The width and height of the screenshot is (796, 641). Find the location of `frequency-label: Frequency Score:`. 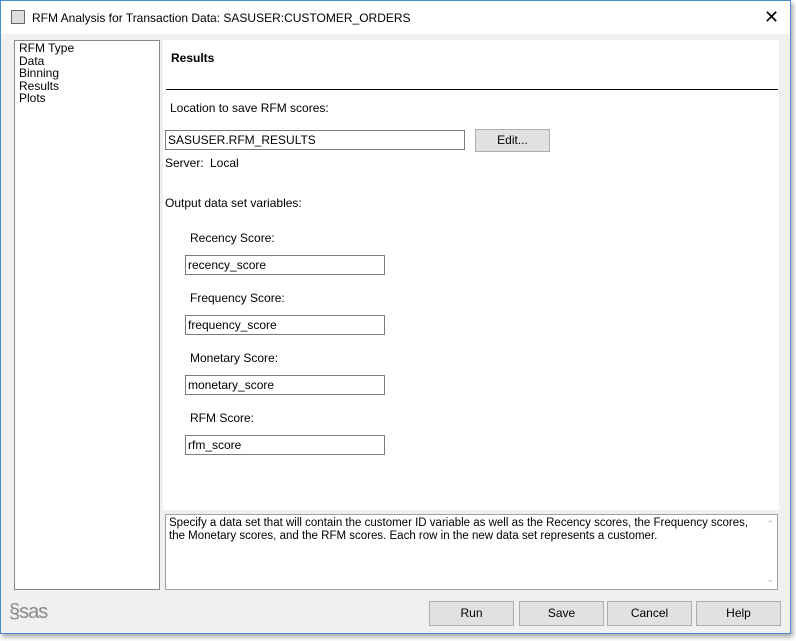

frequency-label: Frequency Score: is located at coordinates (237, 298).